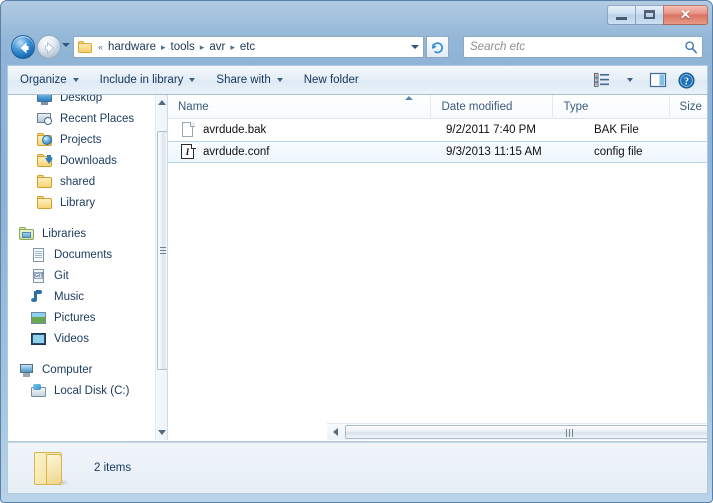 This screenshot has width=713, height=503. I want to click on navigation-pane-scrollbar, so click(161, 267).